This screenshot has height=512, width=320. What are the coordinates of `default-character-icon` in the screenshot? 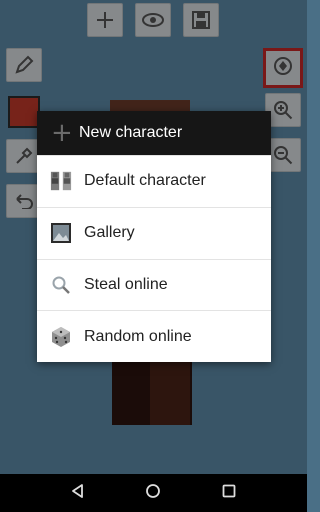 It's located at (61, 181).